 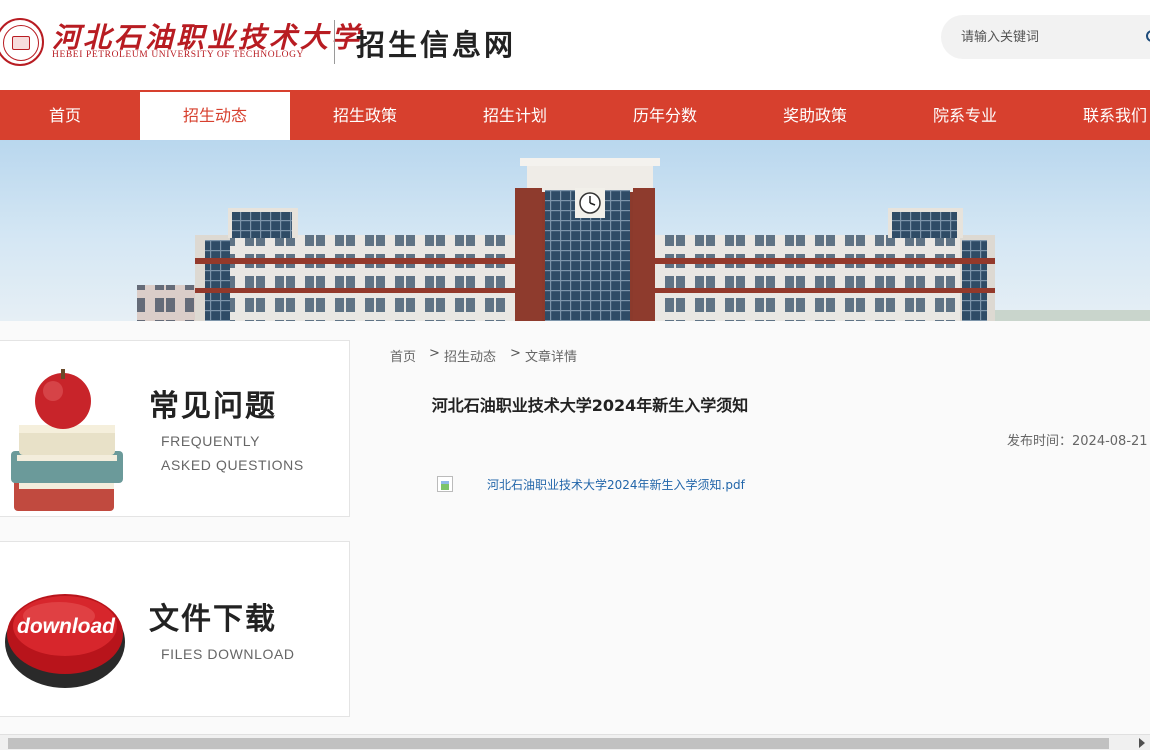 What do you see at coordinates (70, 115) in the screenshot?
I see `nav-item-home: 首页` at bounding box center [70, 115].